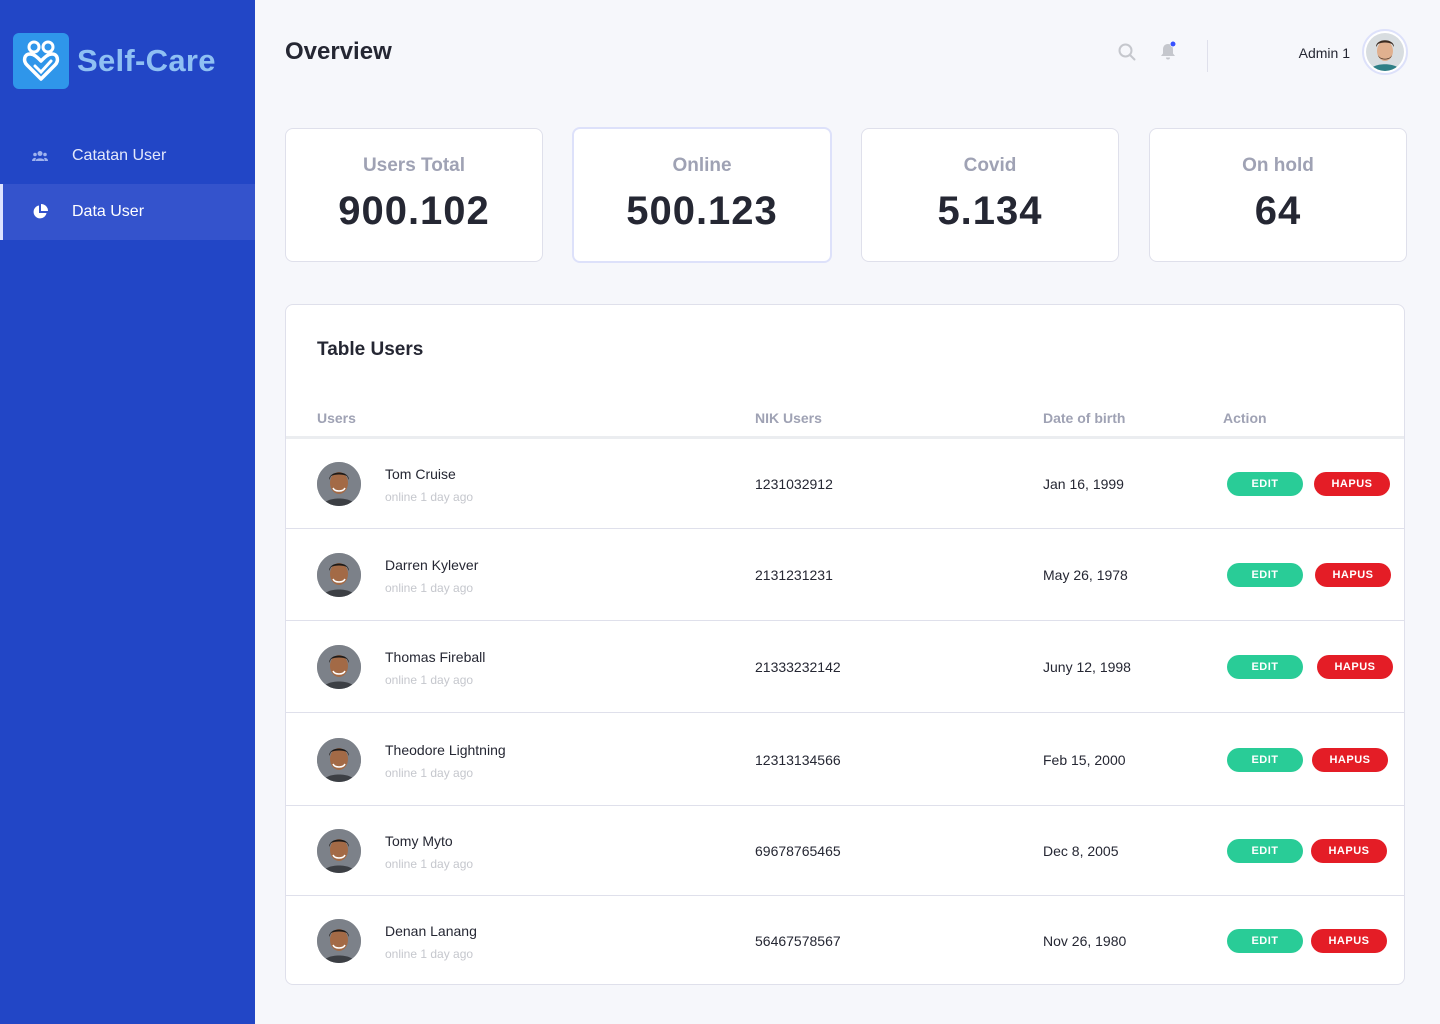  What do you see at coordinates (435, 657) in the screenshot?
I see `user-name: Thomas Fireball` at bounding box center [435, 657].